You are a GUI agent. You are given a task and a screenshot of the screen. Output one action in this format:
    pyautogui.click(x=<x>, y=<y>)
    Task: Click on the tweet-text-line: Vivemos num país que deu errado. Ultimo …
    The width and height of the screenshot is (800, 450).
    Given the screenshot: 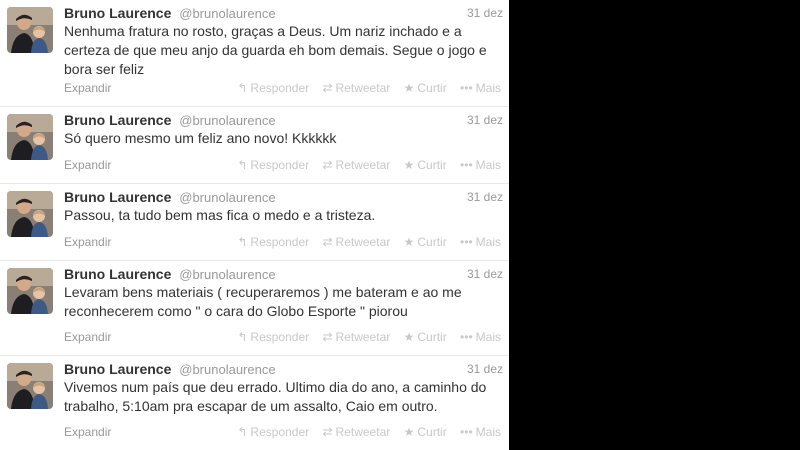 What is the action you would take?
    pyautogui.click(x=275, y=387)
    